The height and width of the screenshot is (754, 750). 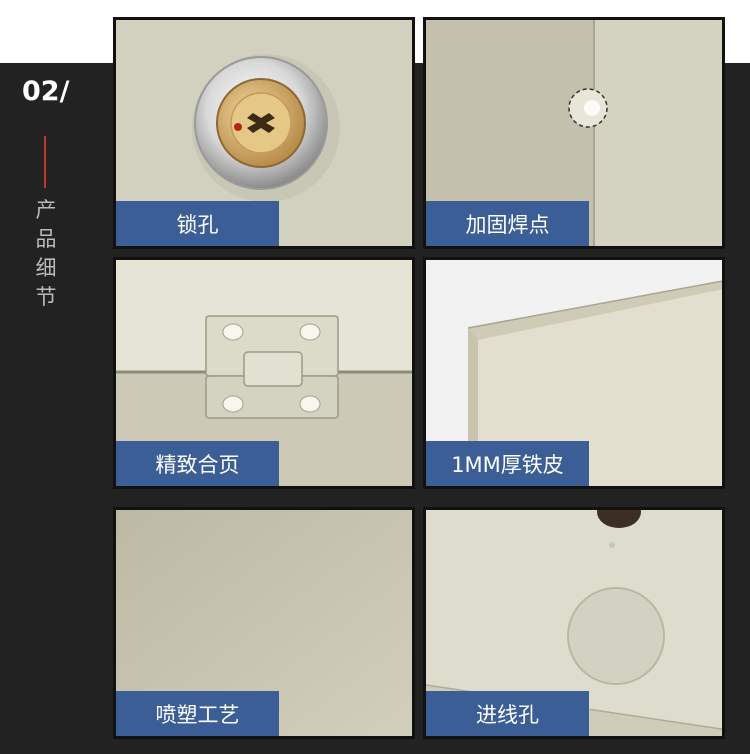 I want to click on caption-coating: 喷塑工艺, so click(x=197, y=713).